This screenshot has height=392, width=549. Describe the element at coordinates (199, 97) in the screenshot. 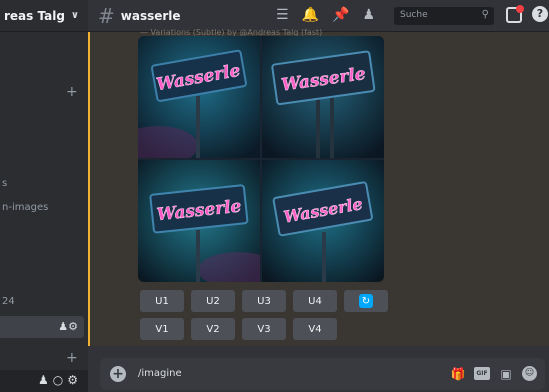

I see `image-tile-1: Wasserle` at that location.